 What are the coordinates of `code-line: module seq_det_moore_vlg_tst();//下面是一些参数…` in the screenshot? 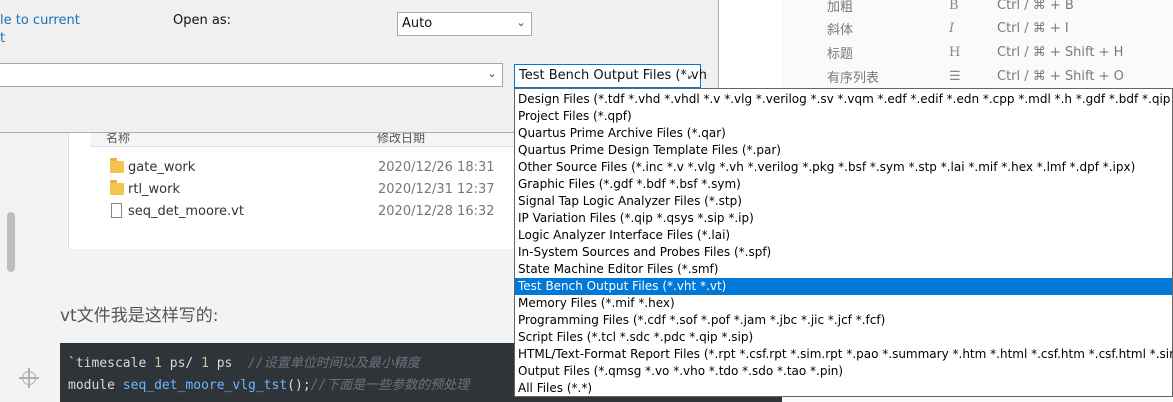 It's located at (268, 383).